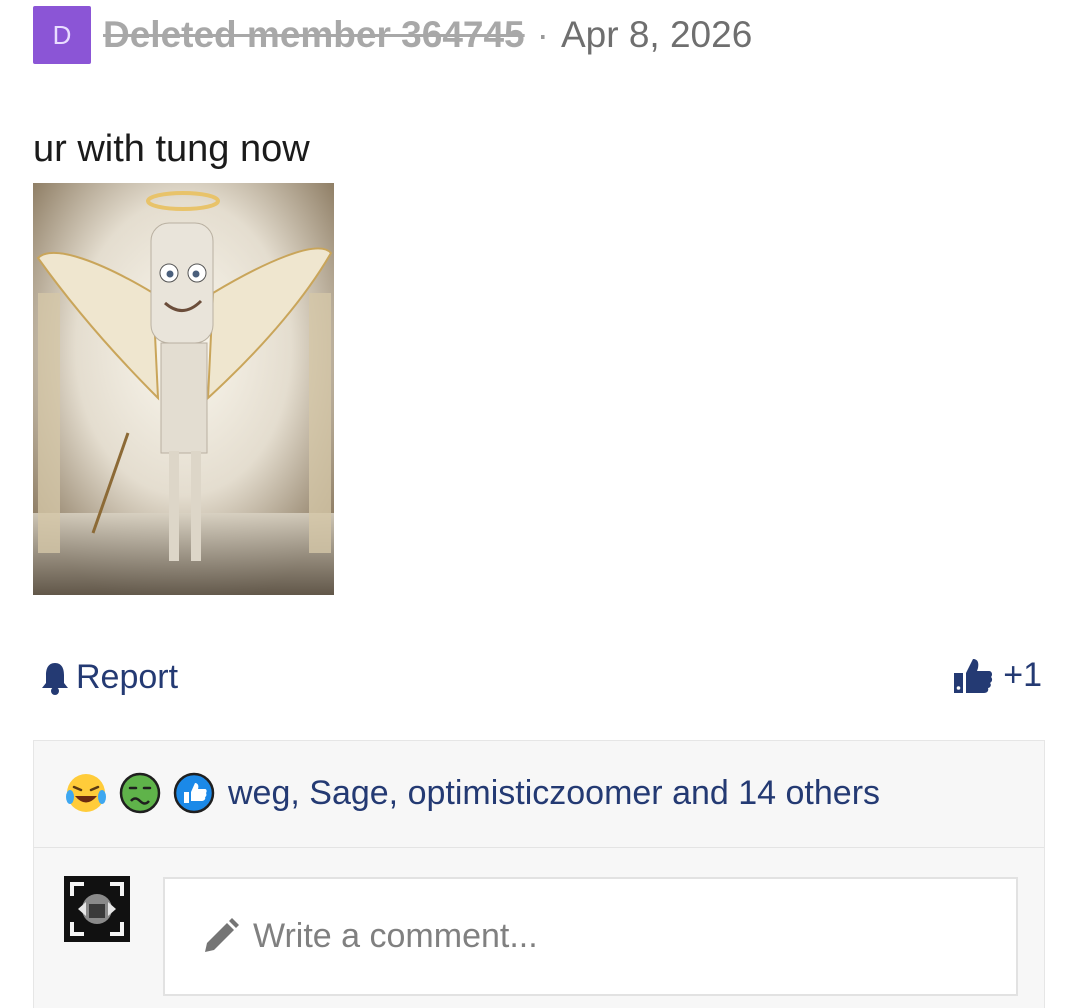 This screenshot has width=1080, height=1008. What do you see at coordinates (55, 678) in the screenshot?
I see `bell-icon` at bounding box center [55, 678].